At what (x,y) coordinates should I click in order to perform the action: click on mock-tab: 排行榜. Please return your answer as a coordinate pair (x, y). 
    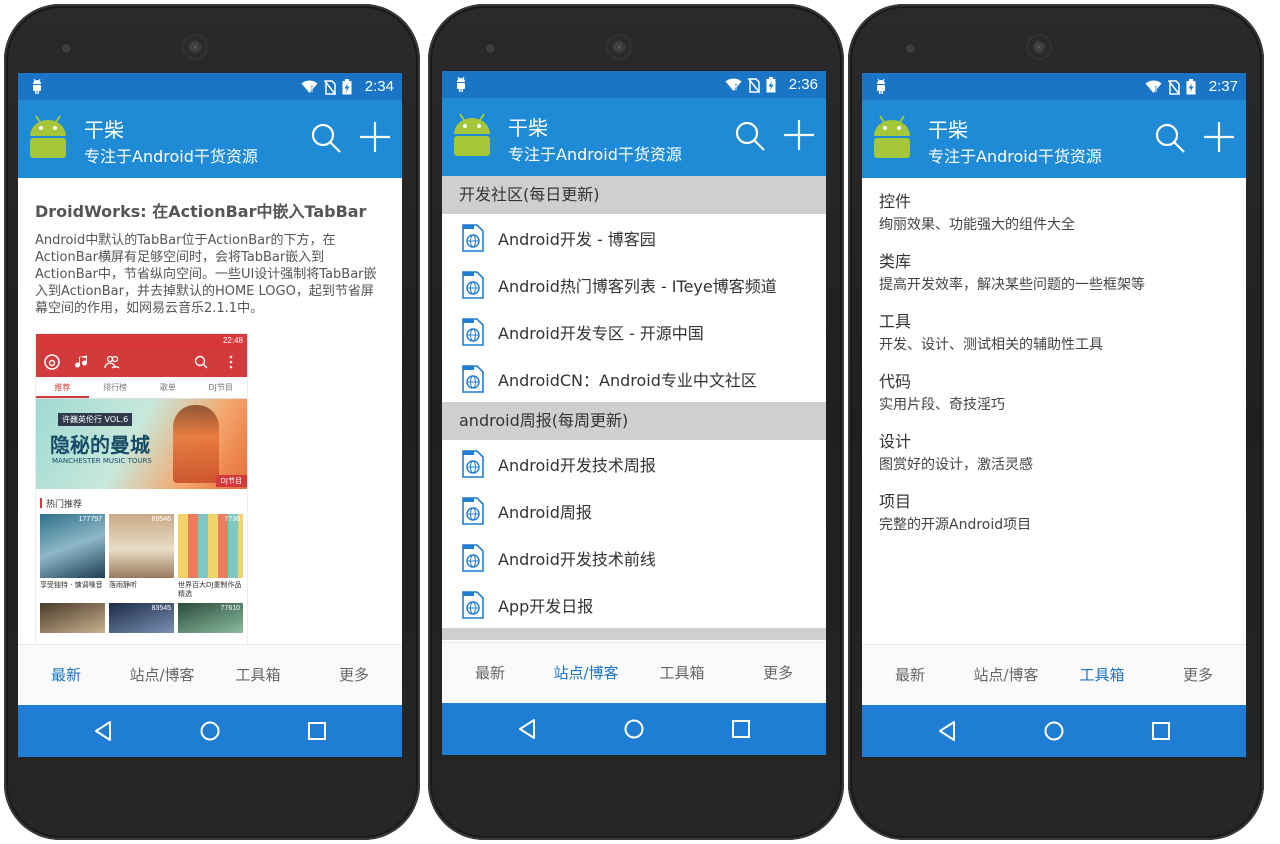
    Looking at the image, I should click on (115, 387).